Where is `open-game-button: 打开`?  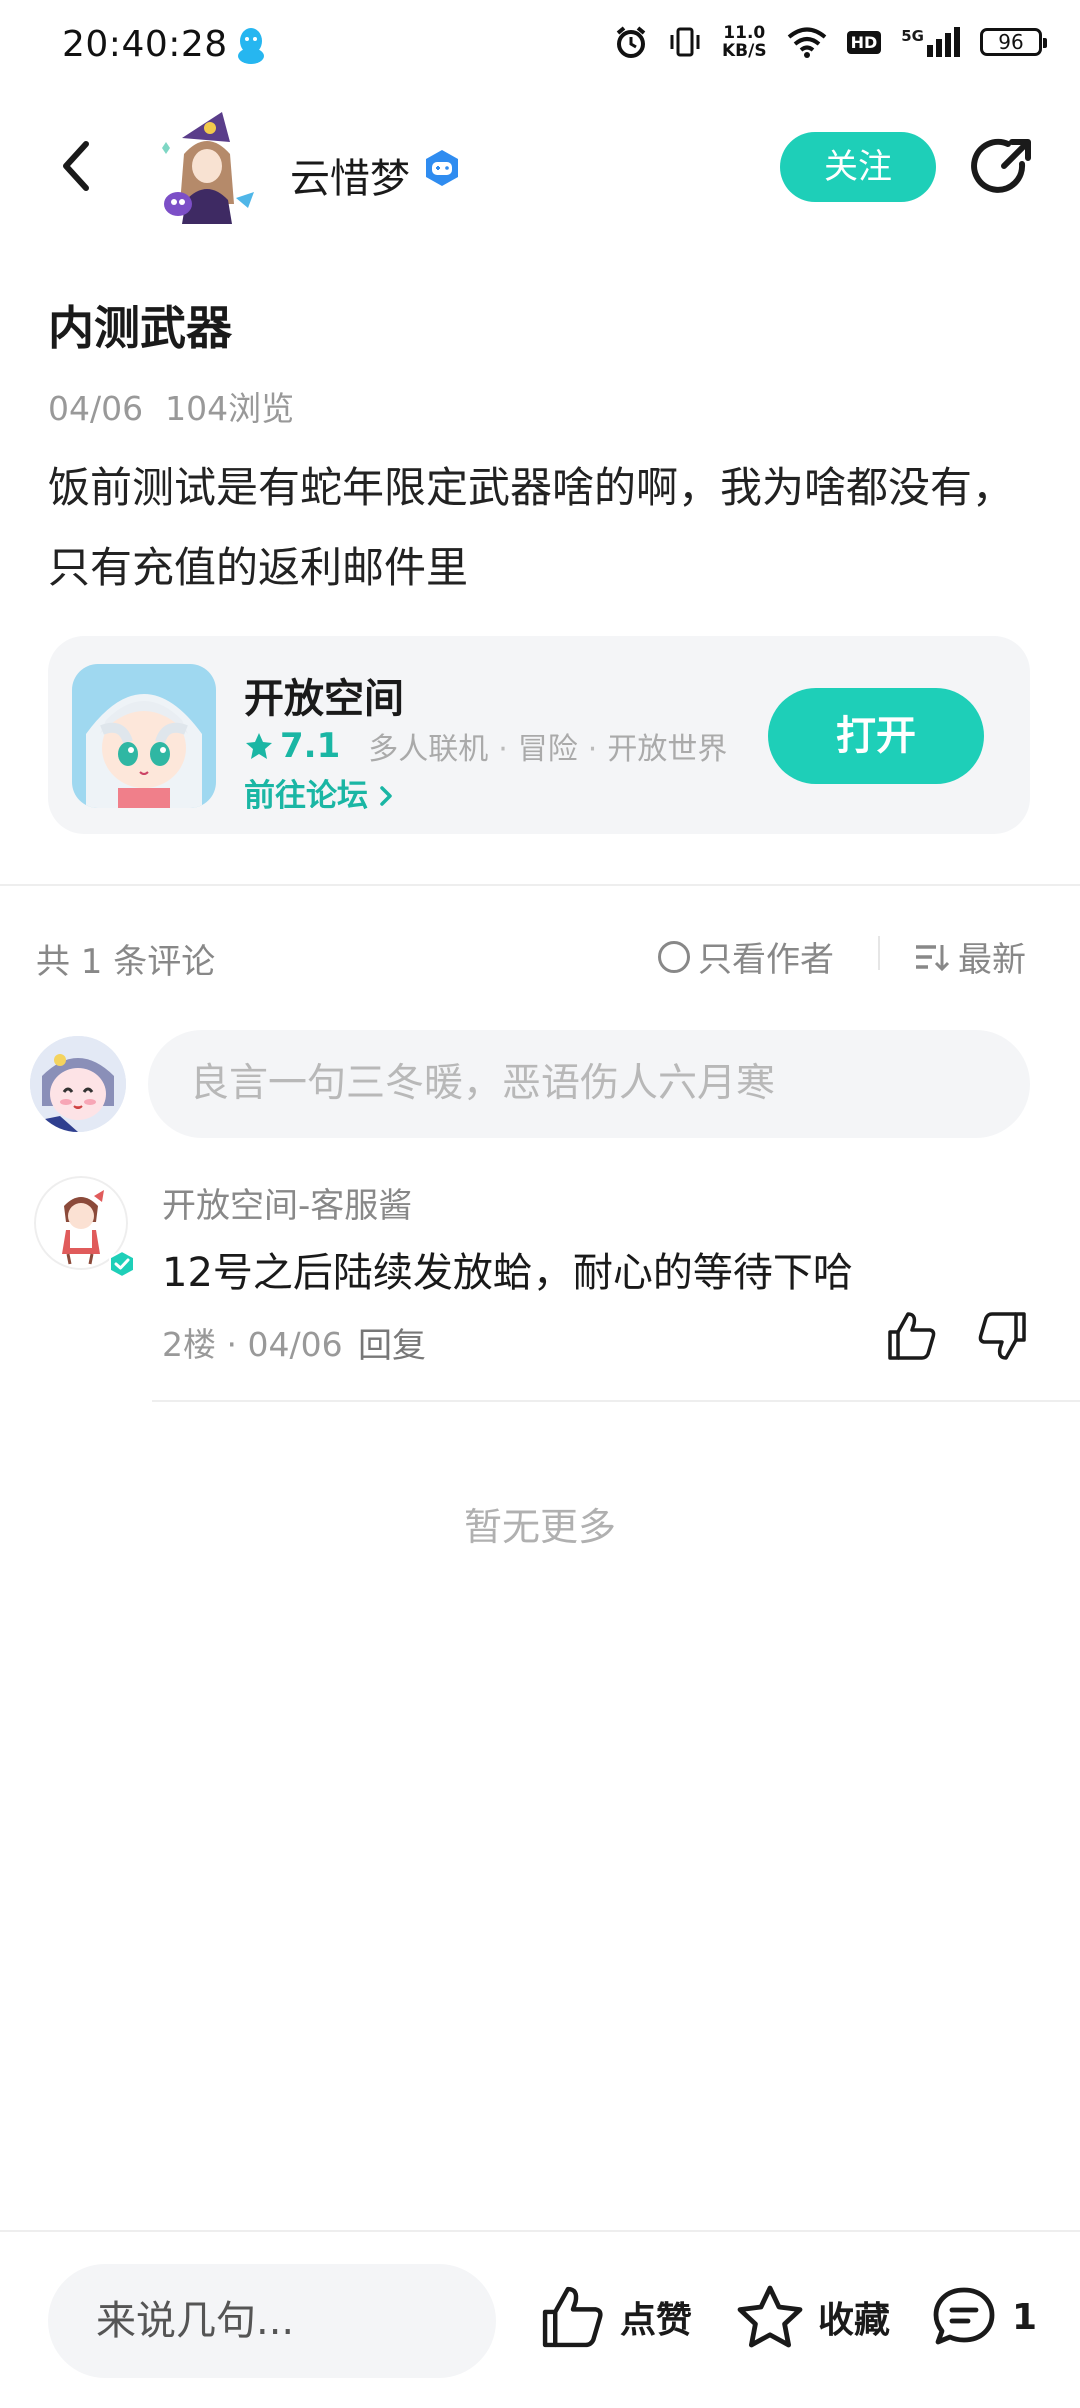 open-game-button: 打开 is located at coordinates (876, 736).